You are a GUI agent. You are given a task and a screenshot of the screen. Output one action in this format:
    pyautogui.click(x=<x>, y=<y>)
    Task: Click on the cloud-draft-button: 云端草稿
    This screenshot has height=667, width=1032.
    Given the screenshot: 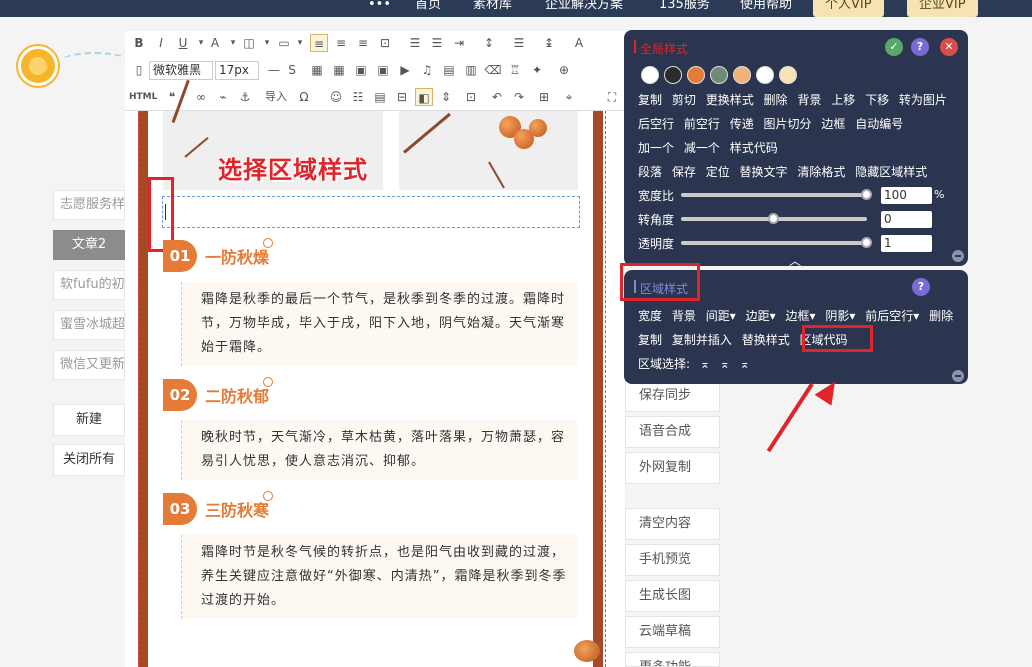 What is the action you would take?
    pyautogui.click(x=672, y=632)
    